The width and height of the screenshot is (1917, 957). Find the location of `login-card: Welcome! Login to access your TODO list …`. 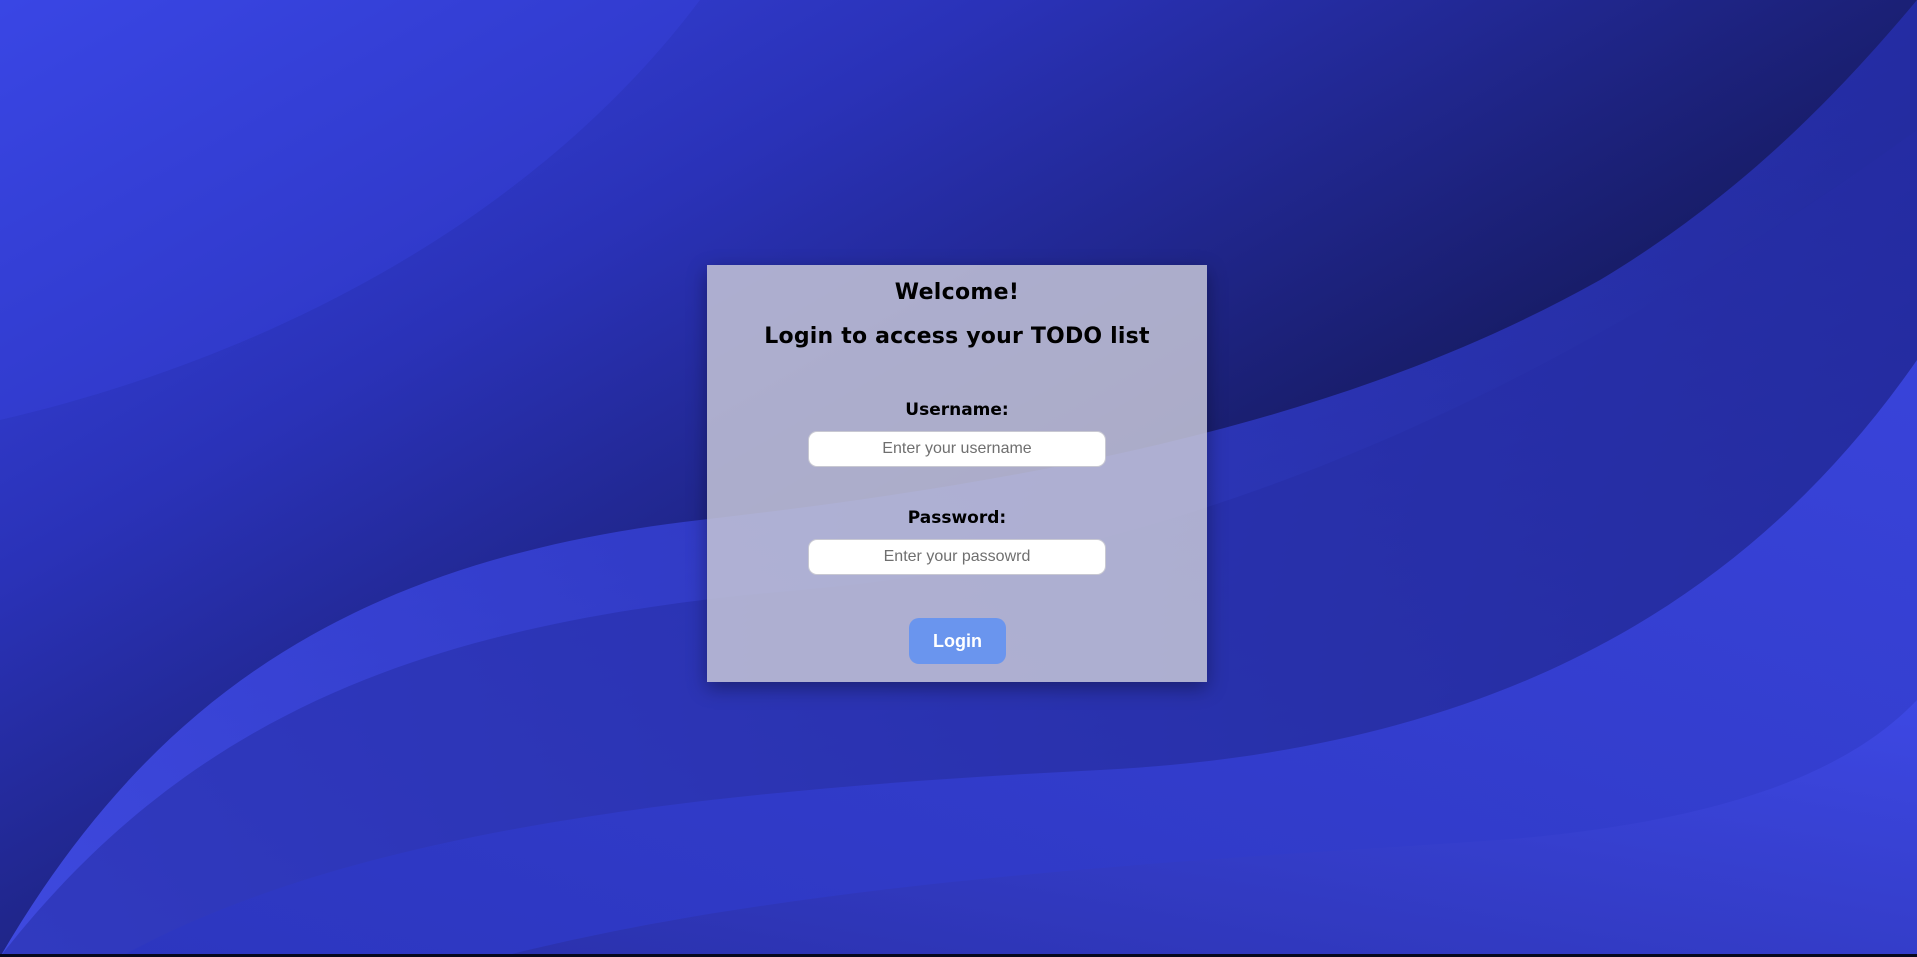

login-card: Welcome! Login to access your TODO list … is located at coordinates (957, 473).